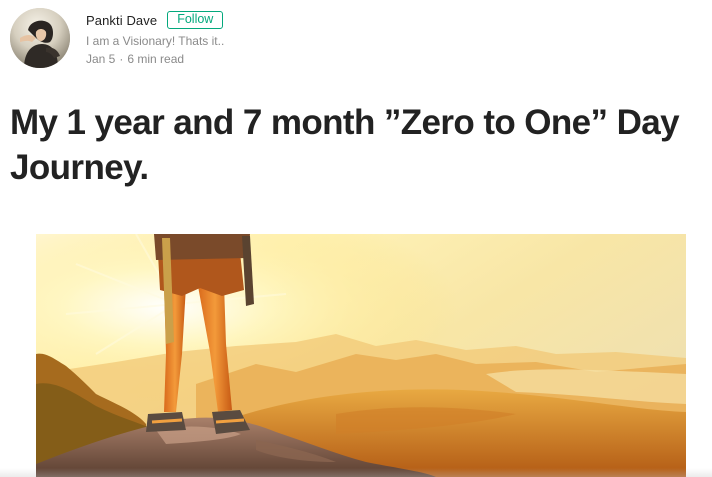 The height and width of the screenshot is (477, 712). What do you see at coordinates (195, 20) in the screenshot?
I see `follow-button: Follow` at bounding box center [195, 20].